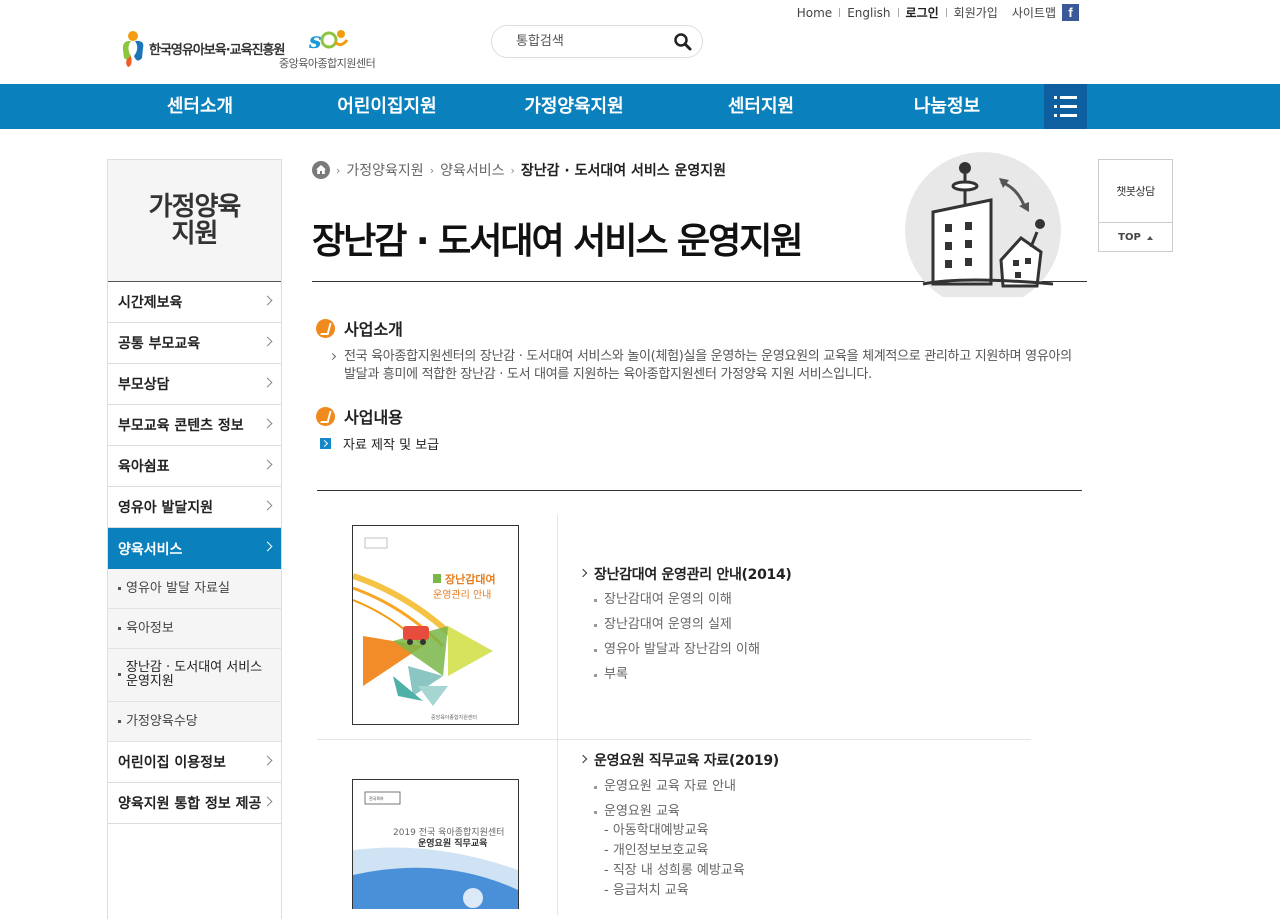 The width and height of the screenshot is (1280, 919). I want to click on breadcrumb-item: 가정양육지원, so click(384, 170).